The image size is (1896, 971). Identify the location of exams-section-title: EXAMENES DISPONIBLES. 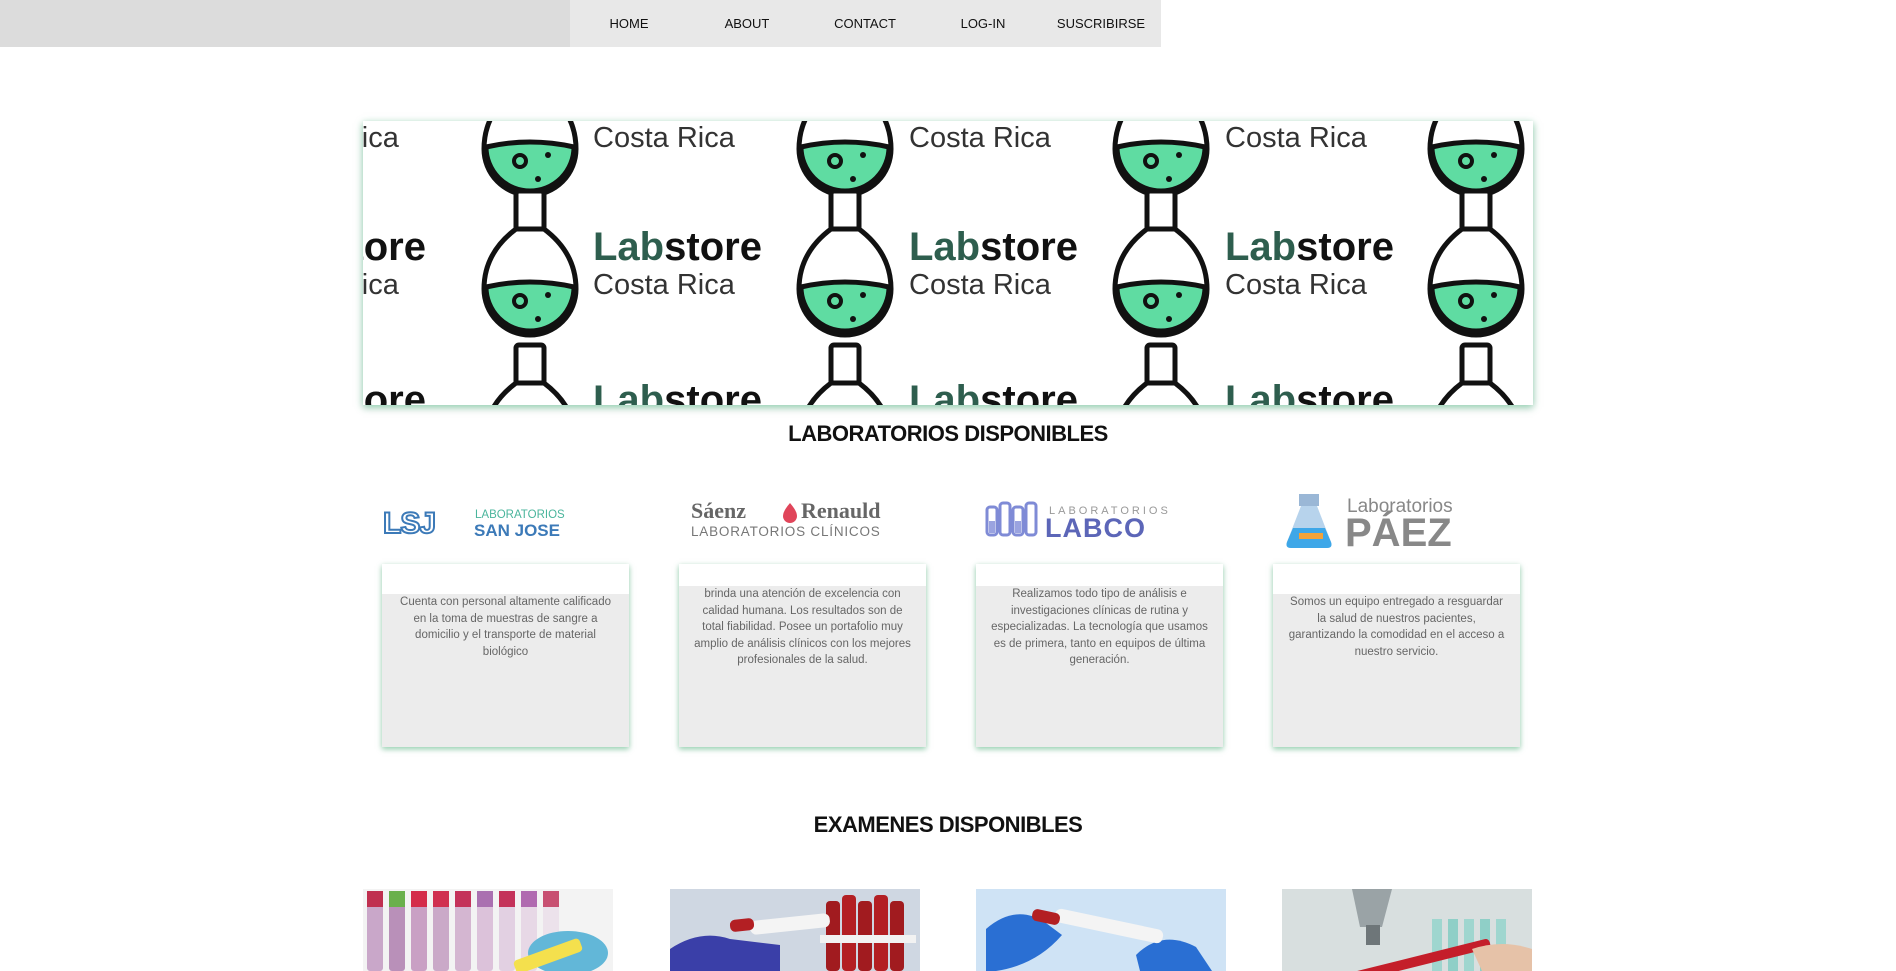
(948, 824).